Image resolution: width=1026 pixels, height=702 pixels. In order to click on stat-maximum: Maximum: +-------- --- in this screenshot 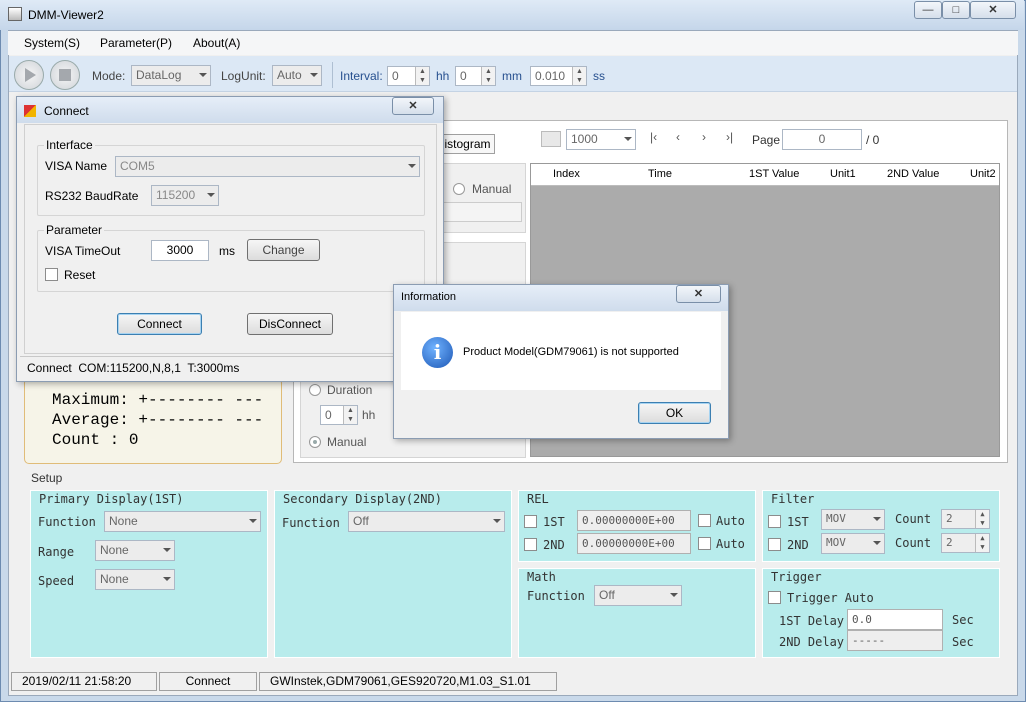, I will do `click(158, 400)`.